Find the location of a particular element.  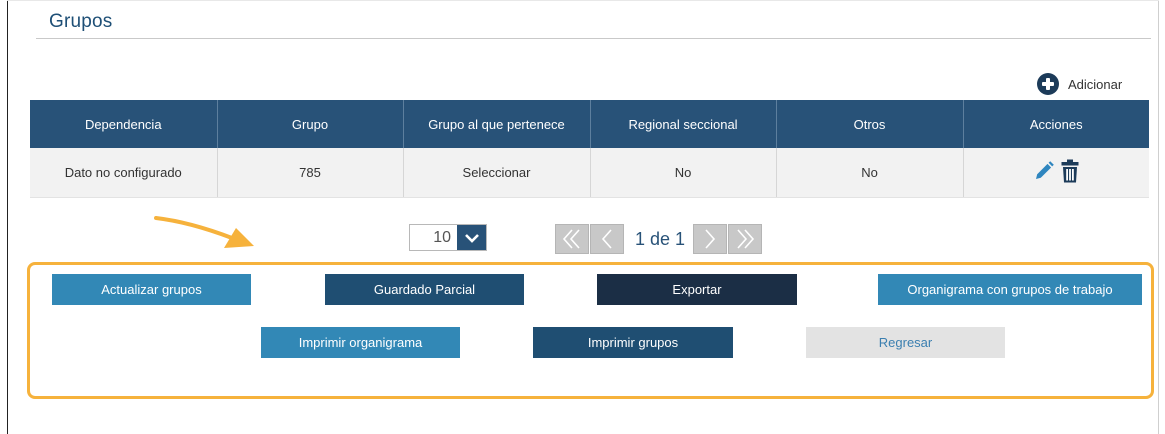

add-button: Adicionar is located at coordinates (1079, 84).